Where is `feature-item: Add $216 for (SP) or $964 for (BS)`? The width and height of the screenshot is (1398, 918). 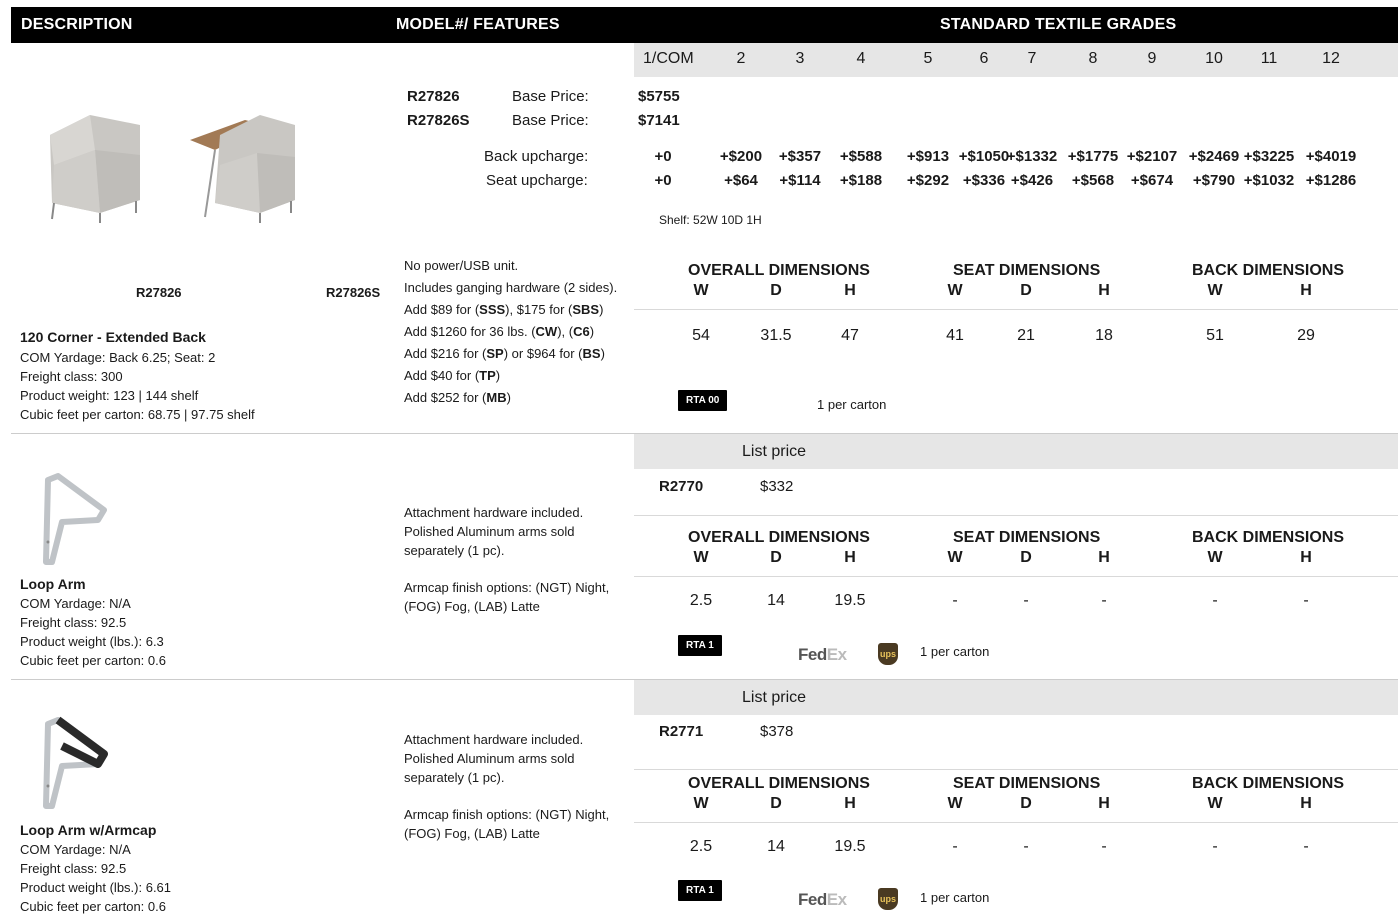
feature-item: Add $216 for (SP) or $964 for (BS) is located at coordinates (504, 353).